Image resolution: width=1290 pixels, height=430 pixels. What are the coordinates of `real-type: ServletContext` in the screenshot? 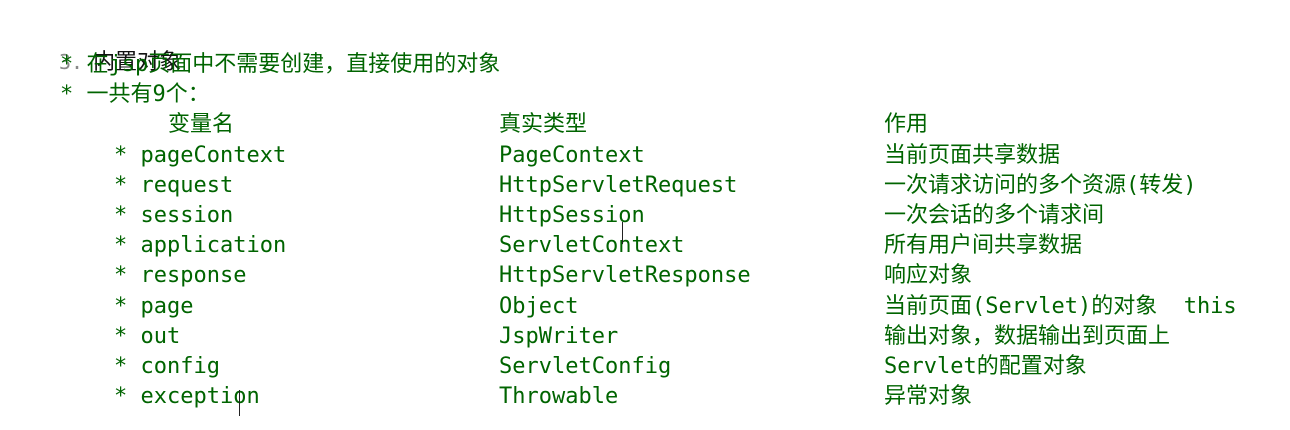 It's located at (592, 245).